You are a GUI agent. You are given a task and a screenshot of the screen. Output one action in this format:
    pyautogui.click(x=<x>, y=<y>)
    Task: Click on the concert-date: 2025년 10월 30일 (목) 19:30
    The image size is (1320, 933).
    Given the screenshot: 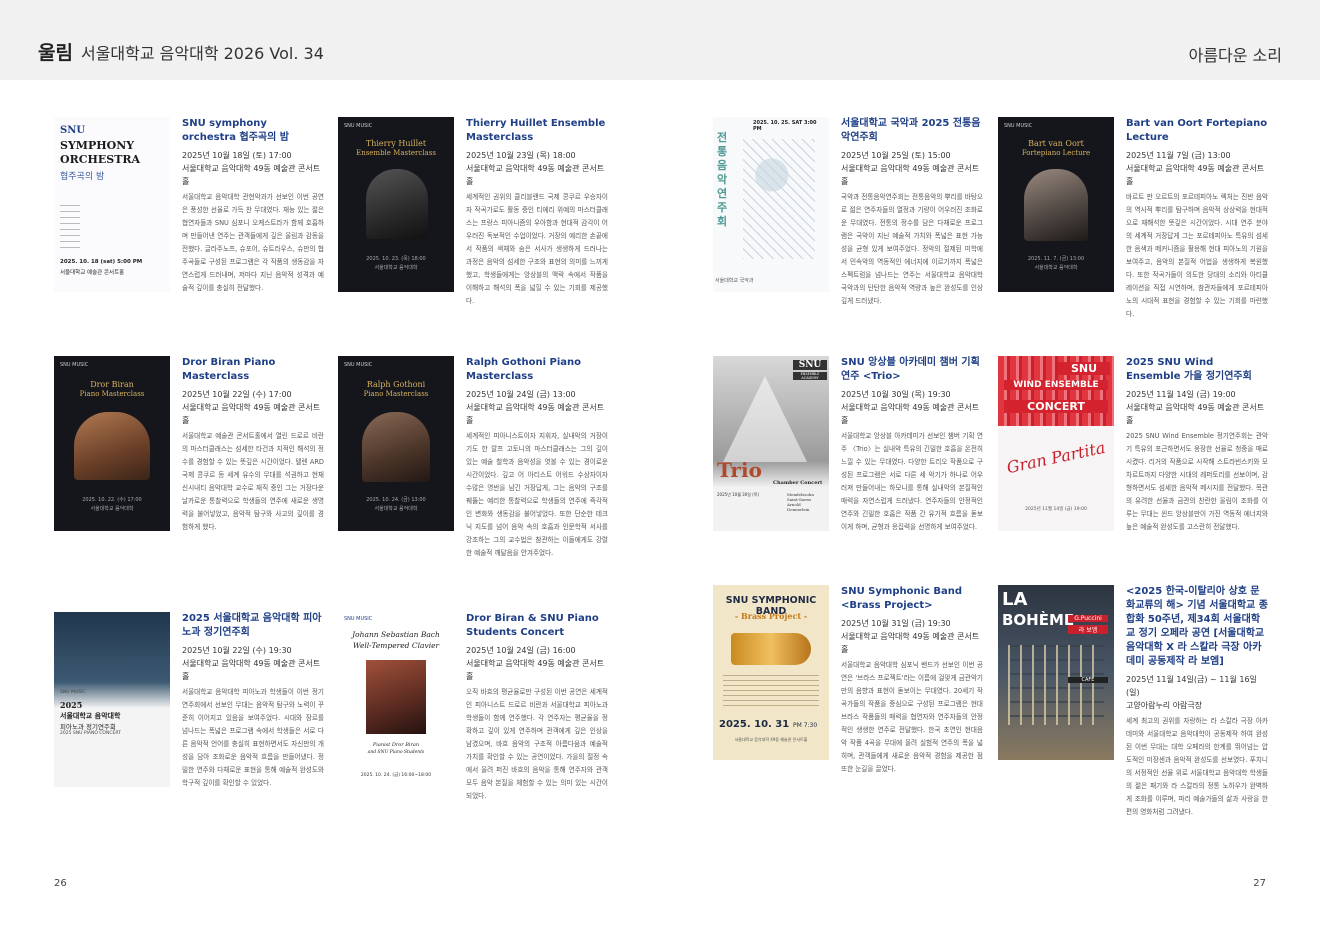 What is the action you would take?
    pyautogui.click(x=896, y=394)
    